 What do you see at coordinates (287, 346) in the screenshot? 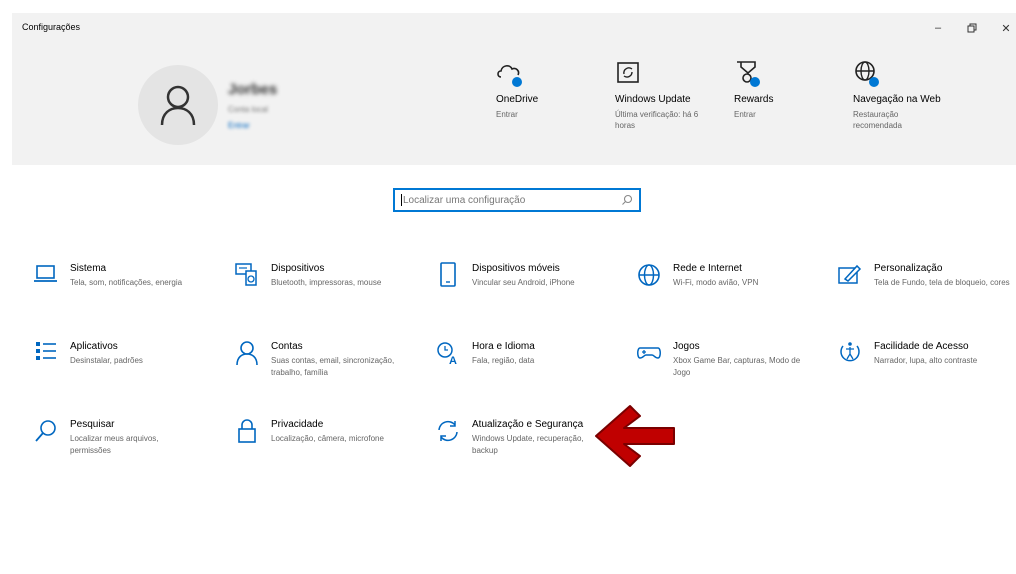
I see `tile-label: Contas` at bounding box center [287, 346].